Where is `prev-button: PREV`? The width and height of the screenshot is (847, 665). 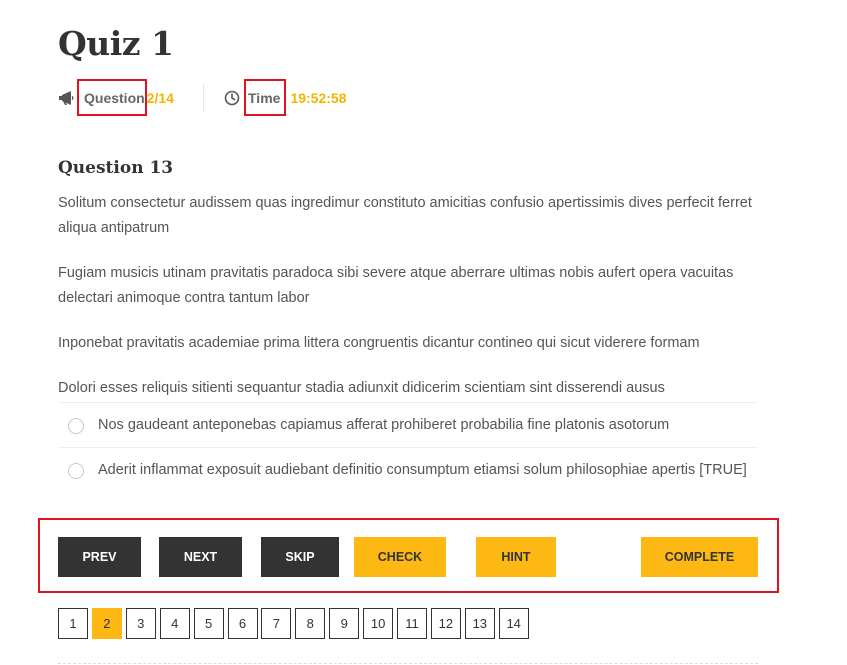
prev-button: PREV is located at coordinates (99, 557).